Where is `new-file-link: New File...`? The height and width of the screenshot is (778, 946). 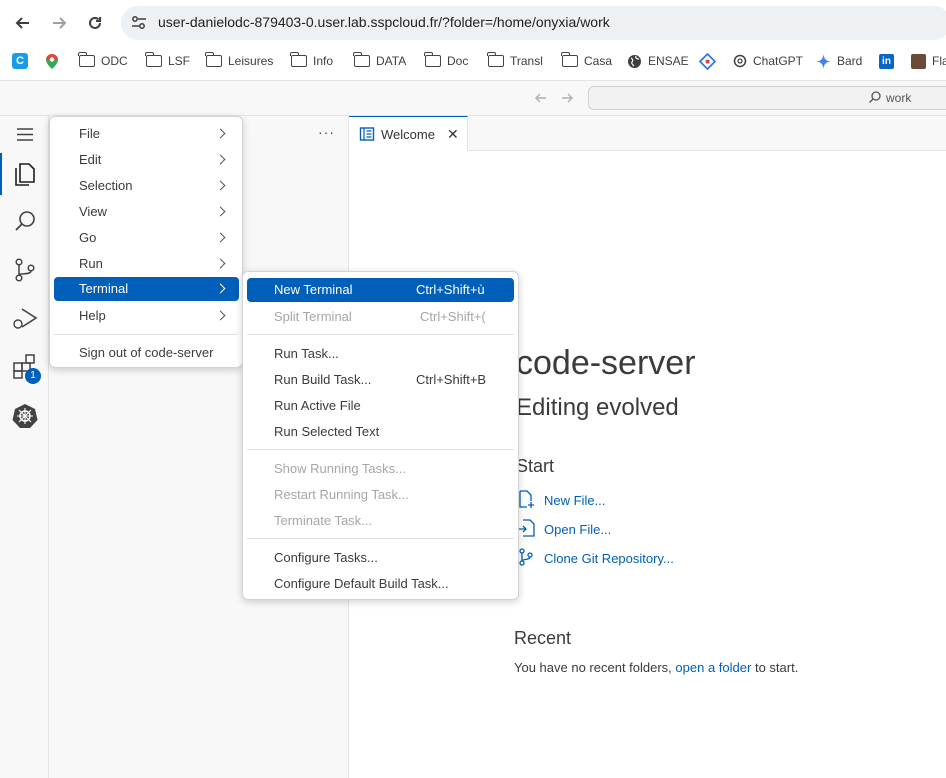 new-file-link: New File... is located at coordinates (574, 500).